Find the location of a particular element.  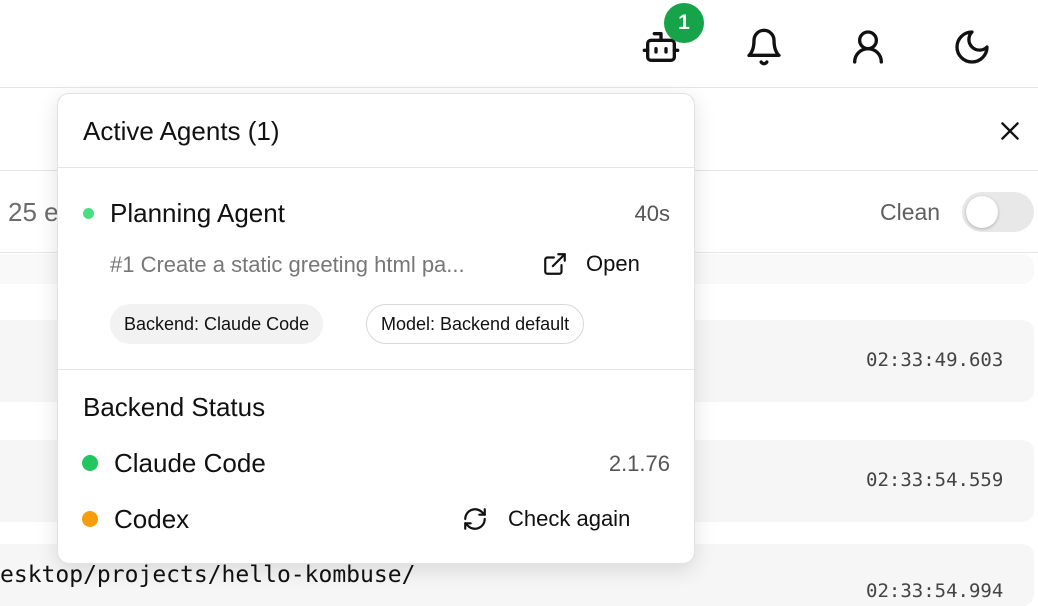

log-path: esktop/projects/hello-kombuse/ is located at coordinates (208, 575).